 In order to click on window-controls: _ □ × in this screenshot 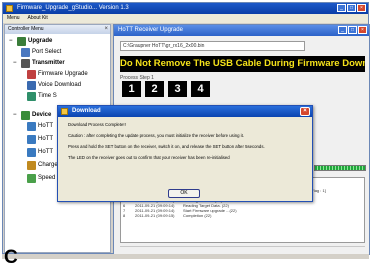, I will do `click(351, 8)`.